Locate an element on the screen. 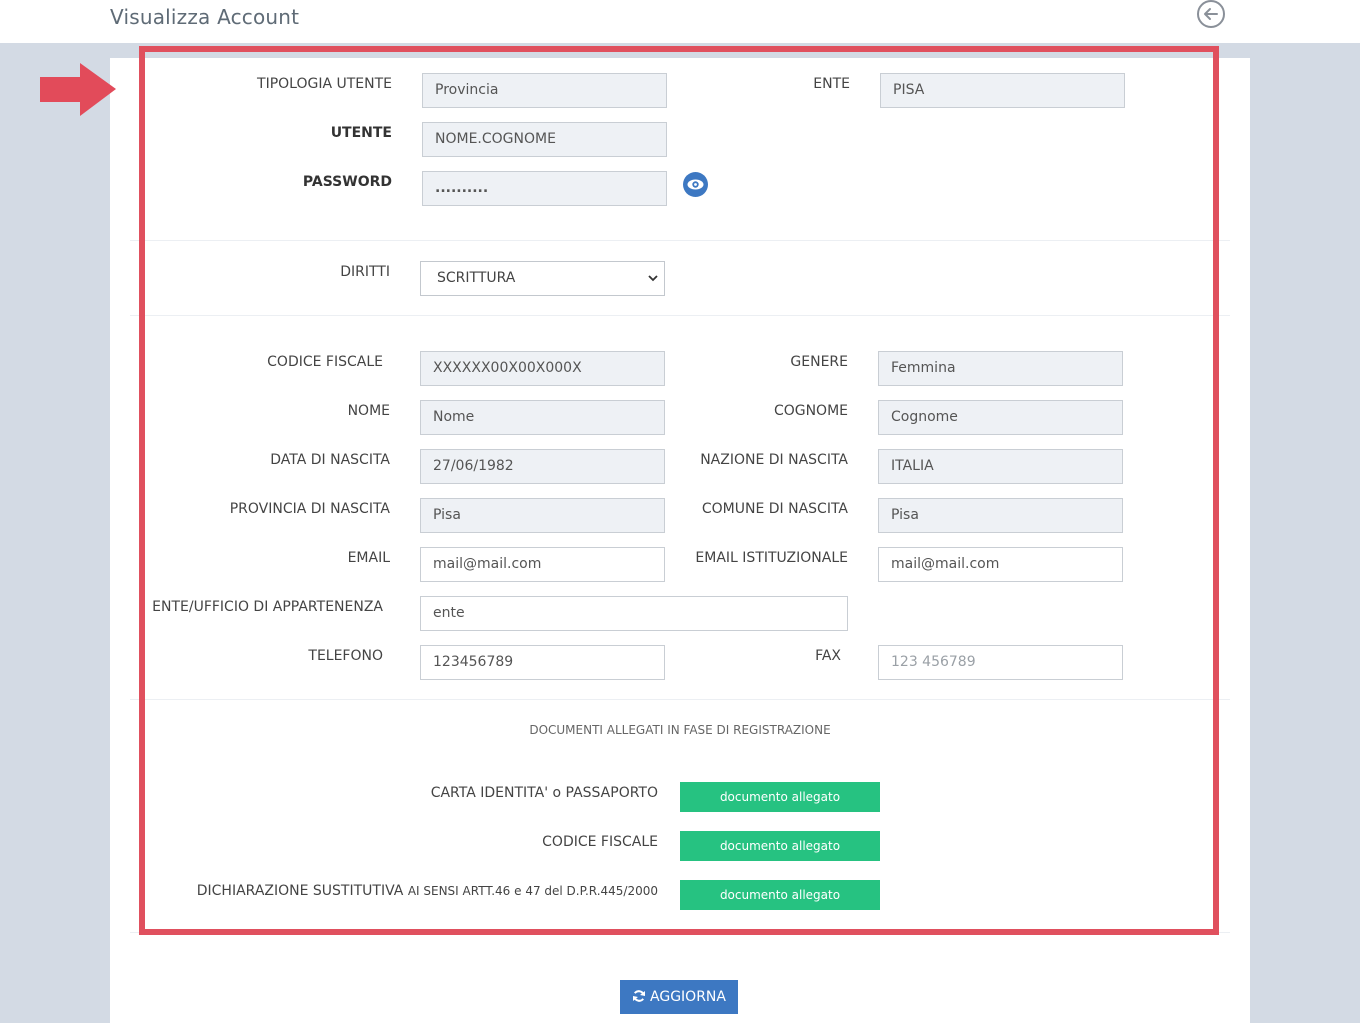  ente-field: PISA is located at coordinates (1002, 90).